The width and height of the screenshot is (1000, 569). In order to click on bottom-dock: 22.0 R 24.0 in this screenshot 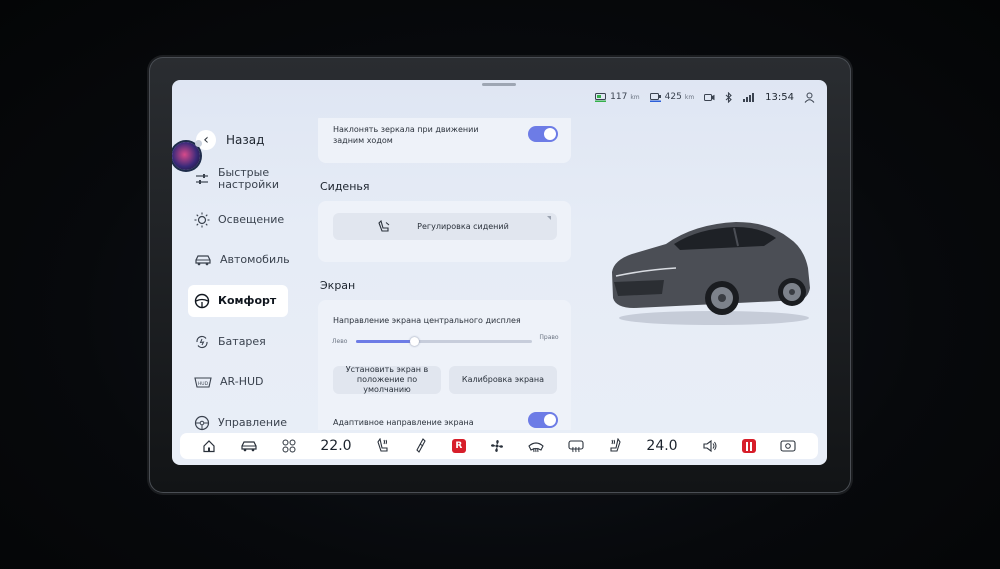, I will do `click(499, 446)`.